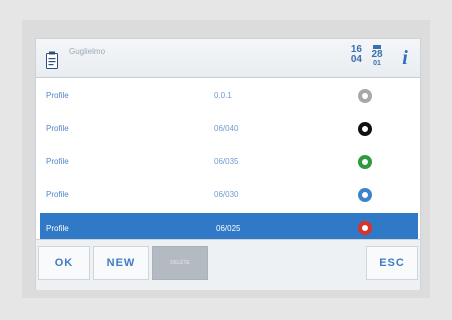 The height and width of the screenshot is (320, 452). Describe the element at coordinates (52, 60) in the screenshot. I see `document-icon` at that location.